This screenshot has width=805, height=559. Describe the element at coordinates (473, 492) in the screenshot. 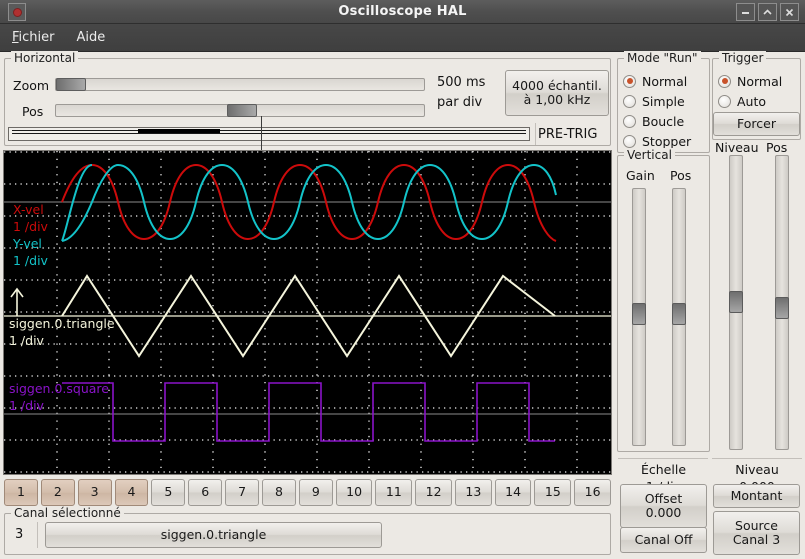

I see `channel-button-13: 13` at that location.